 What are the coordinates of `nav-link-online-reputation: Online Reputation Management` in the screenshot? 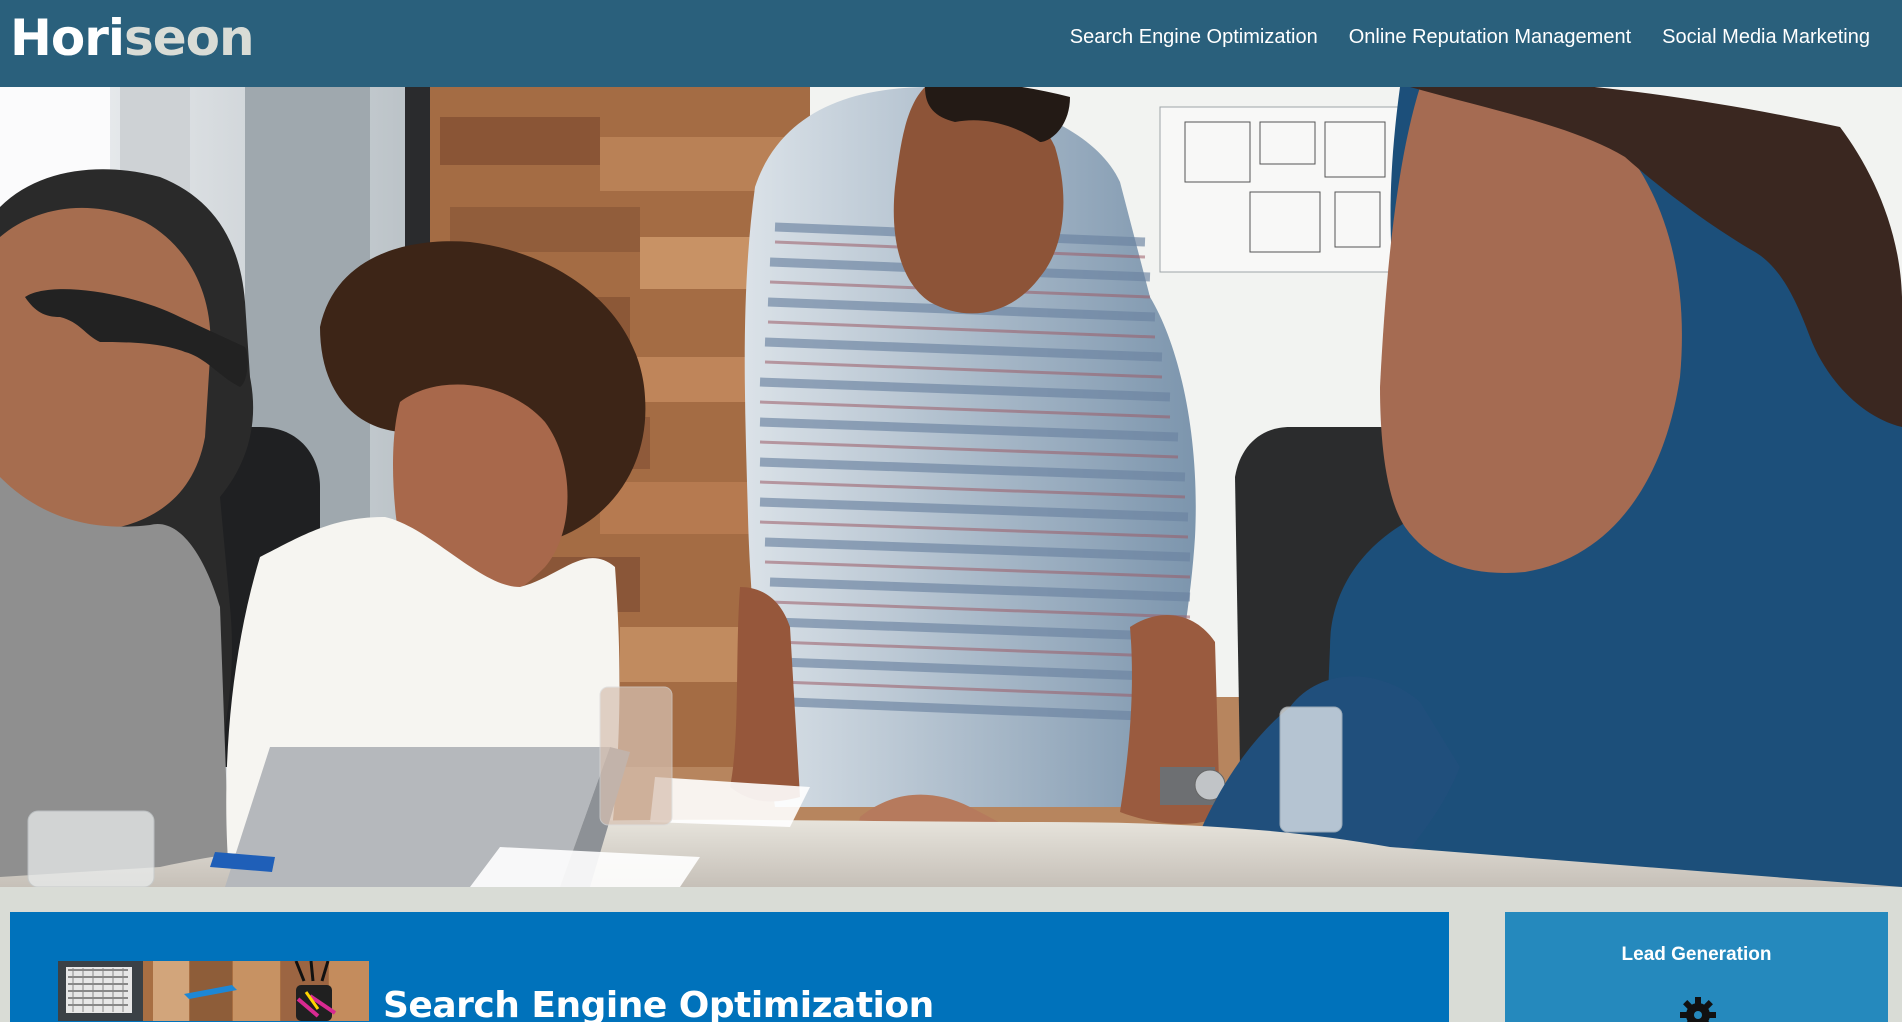 It's located at (1490, 37).